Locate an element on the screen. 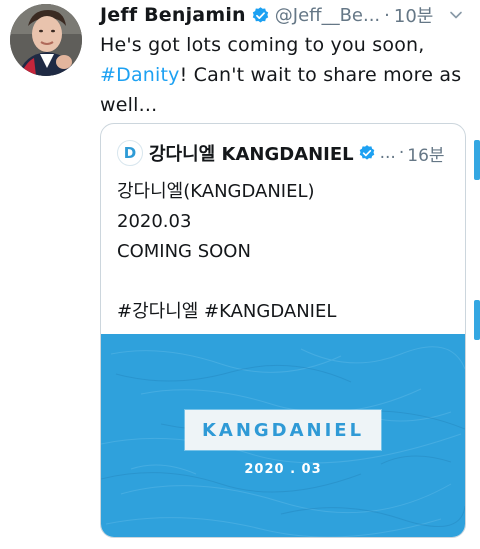 This screenshot has height=549, width=480. kangdaniel-logo: KANGDANIEL is located at coordinates (283, 430).